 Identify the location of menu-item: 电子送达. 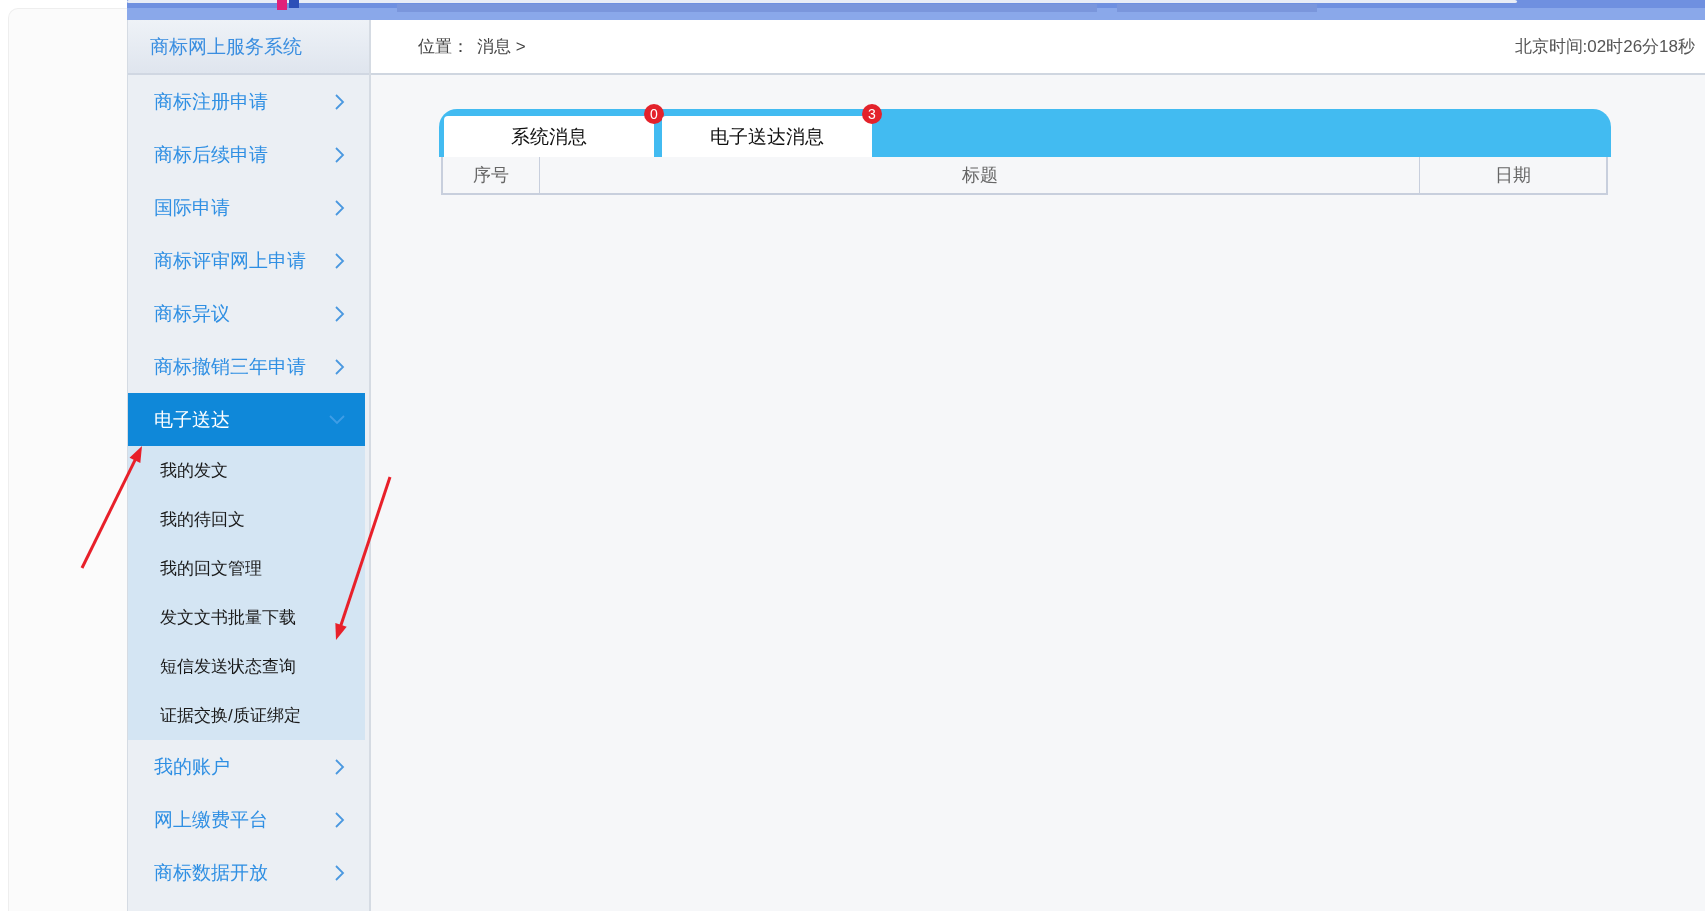
(246, 419).